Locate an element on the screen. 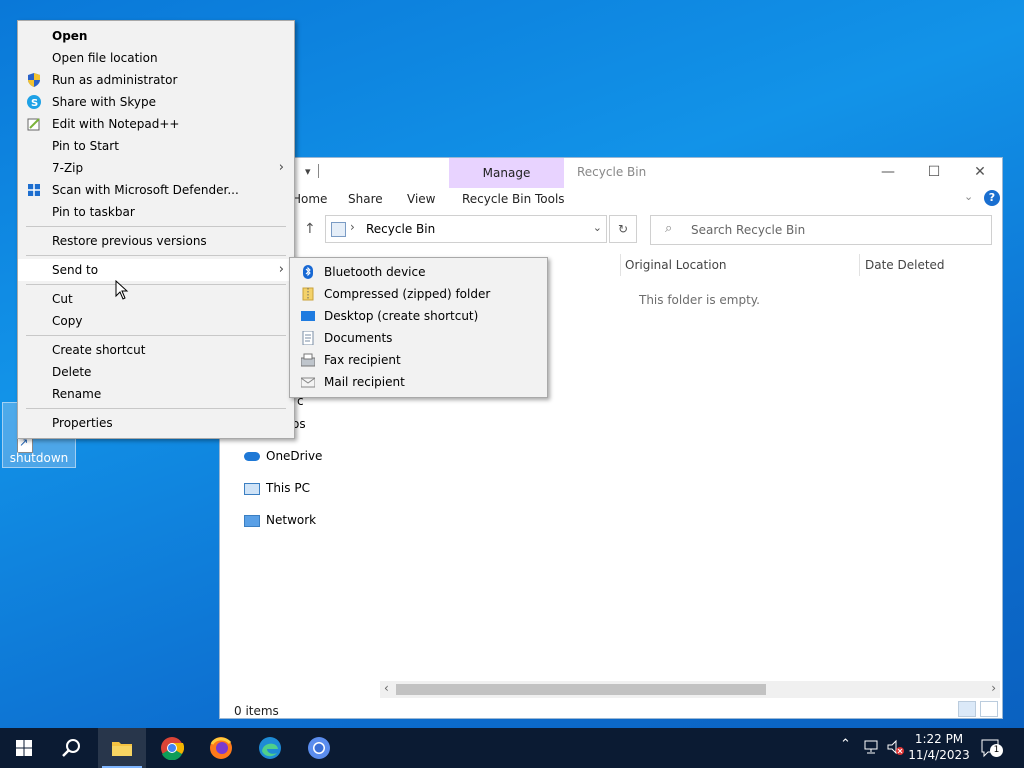 This screenshot has width=1024, height=768. system-clock: 1:22 PM 11/4/2023 is located at coordinates (939, 747).